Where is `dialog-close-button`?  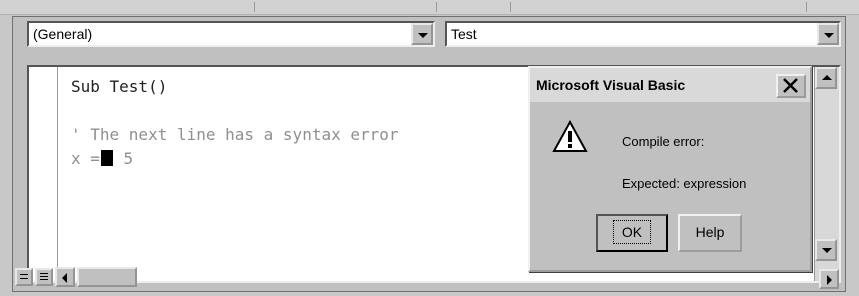
dialog-close-button is located at coordinates (791, 86).